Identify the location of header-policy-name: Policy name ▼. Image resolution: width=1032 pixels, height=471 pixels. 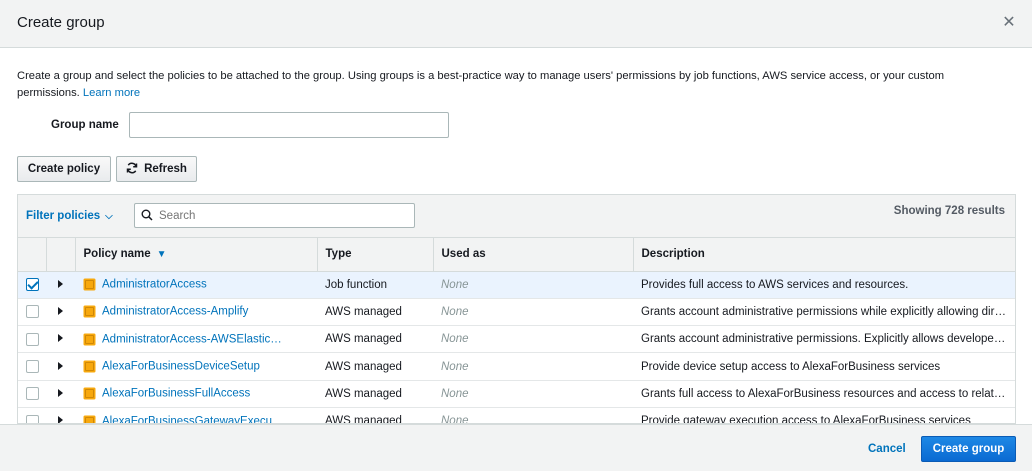
(196, 255).